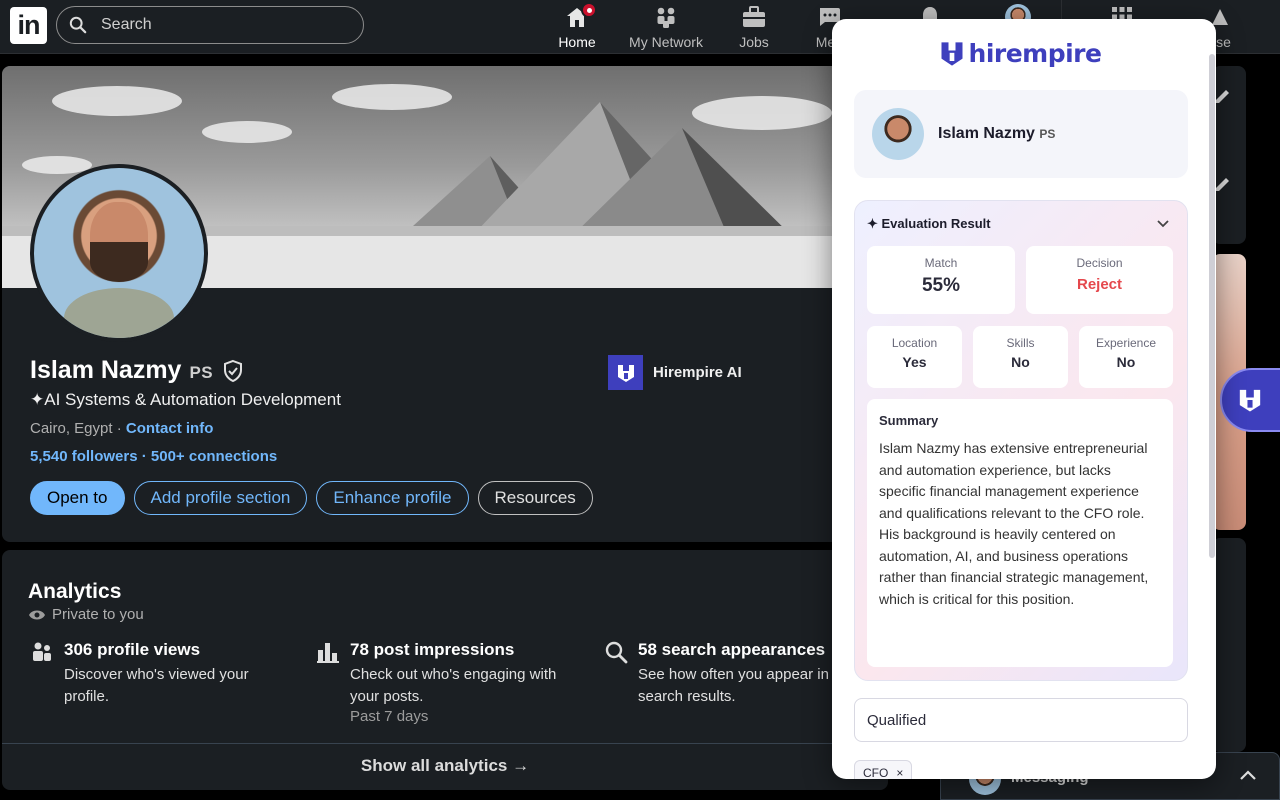 The image size is (1280, 800). What do you see at coordinates (577, 26) in the screenshot?
I see `nav-home: Home` at bounding box center [577, 26].